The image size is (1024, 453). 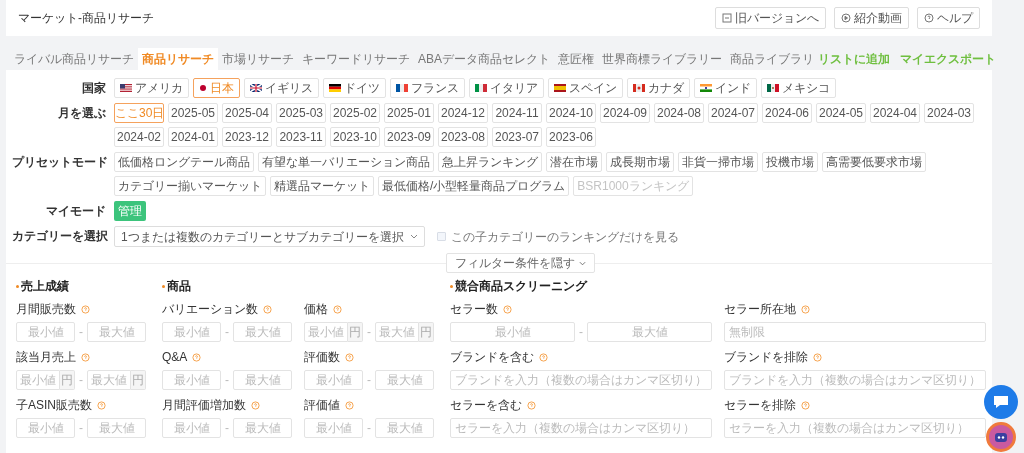 I want to click on tab: 市場リサーチ, so click(x=258, y=59).